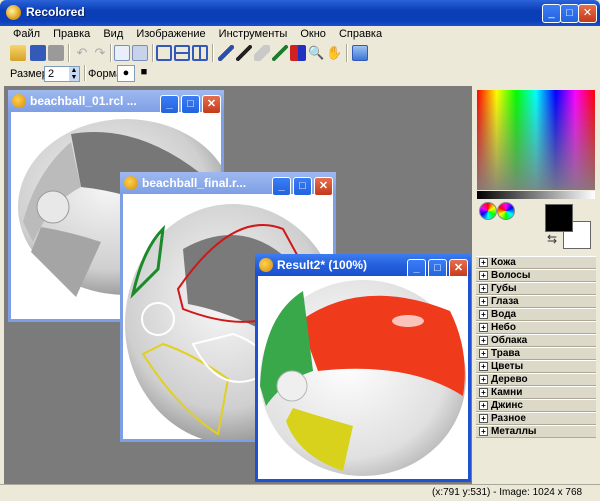 This screenshot has height=501, width=600. What do you see at coordinates (100, 53) in the screenshot?
I see `redo-icon: ↷` at bounding box center [100, 53].